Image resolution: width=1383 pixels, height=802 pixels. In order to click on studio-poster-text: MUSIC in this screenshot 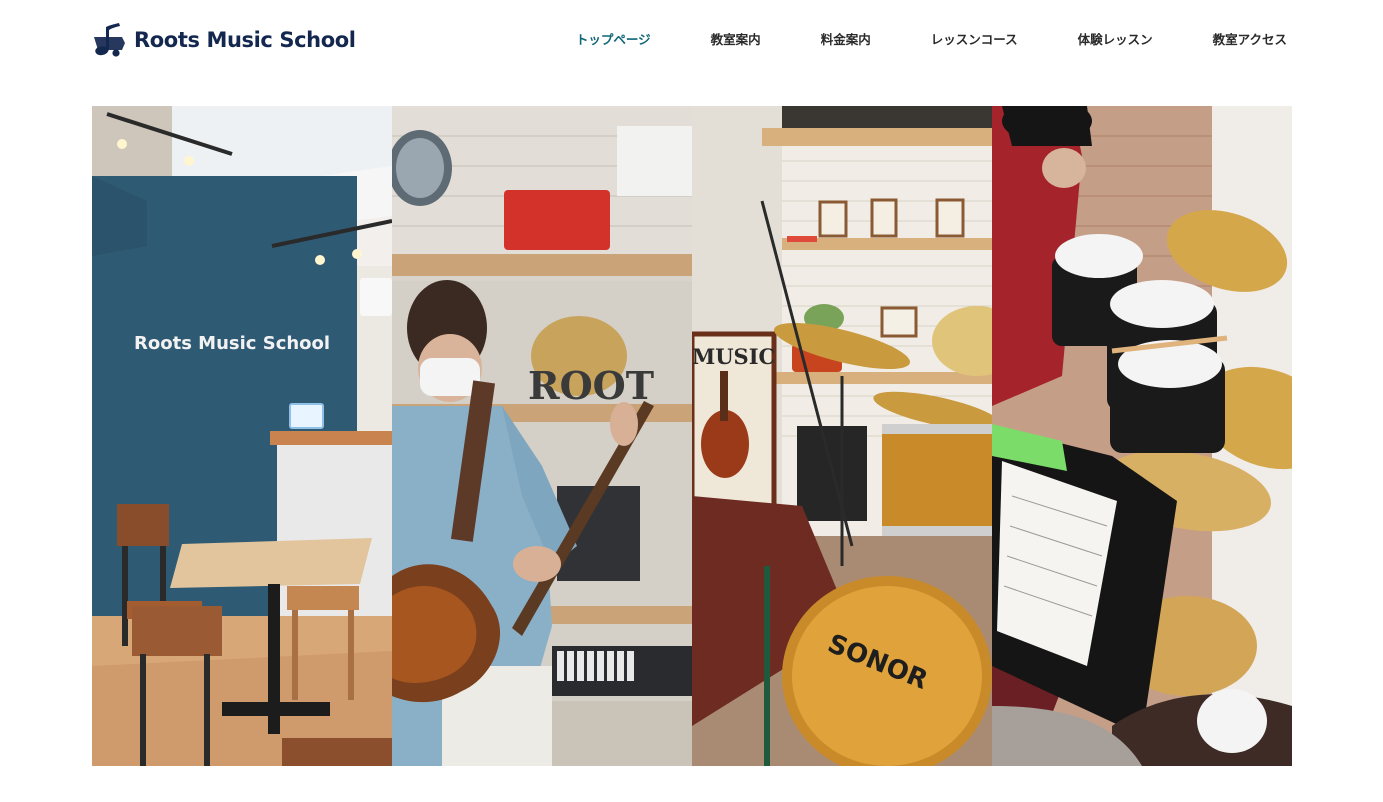, I will do `click(733, 356)`.